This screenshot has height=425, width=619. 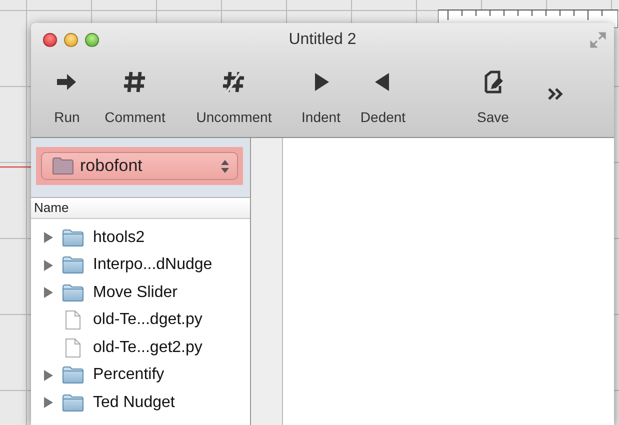 I want to click on folder-popup: robofont, so click(x=139, y=166).